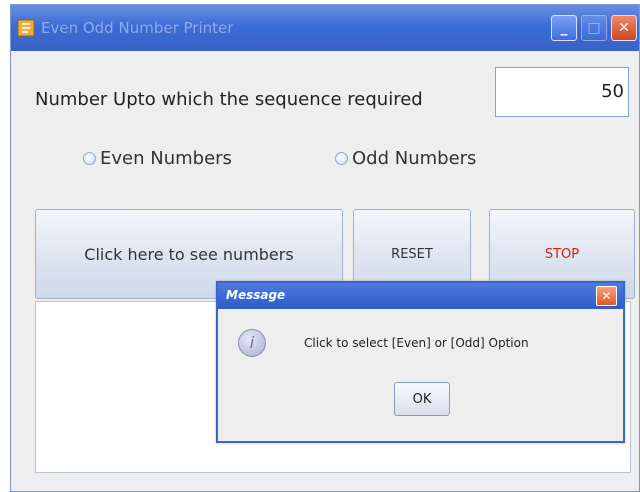  I want to click on even-numbers-radio: Even Numbers, so click(157, 158).